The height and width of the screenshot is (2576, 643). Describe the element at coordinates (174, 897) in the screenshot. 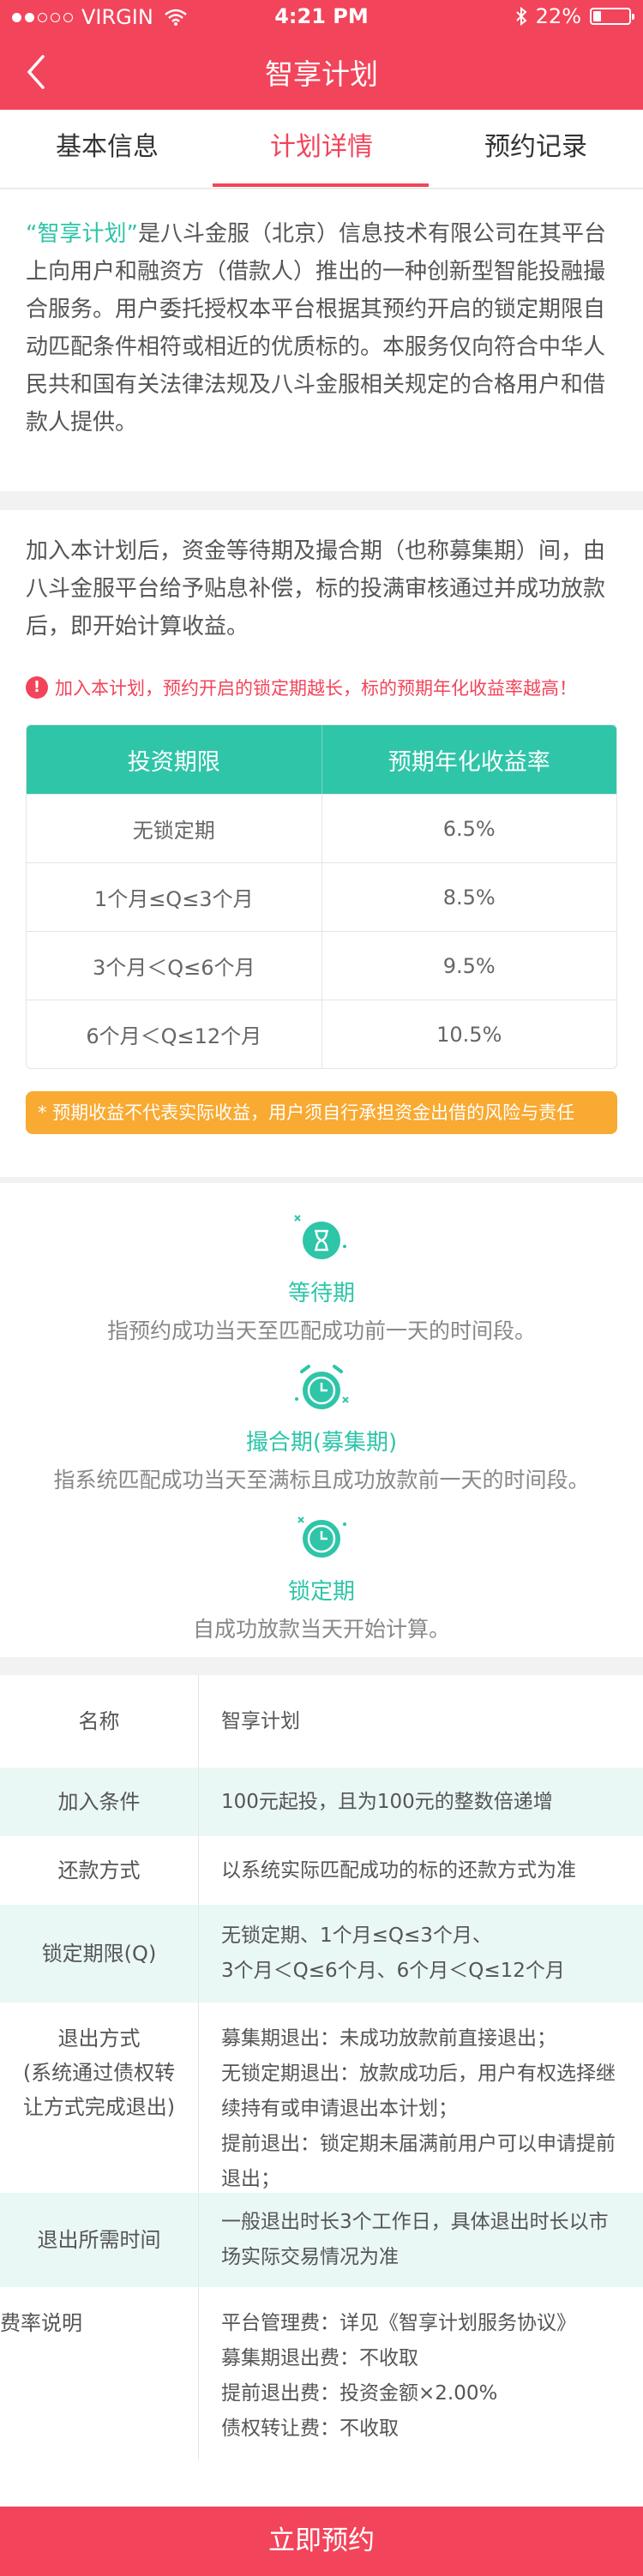

I see `term-cell: 1个月≤Q≤3个月` at that location.